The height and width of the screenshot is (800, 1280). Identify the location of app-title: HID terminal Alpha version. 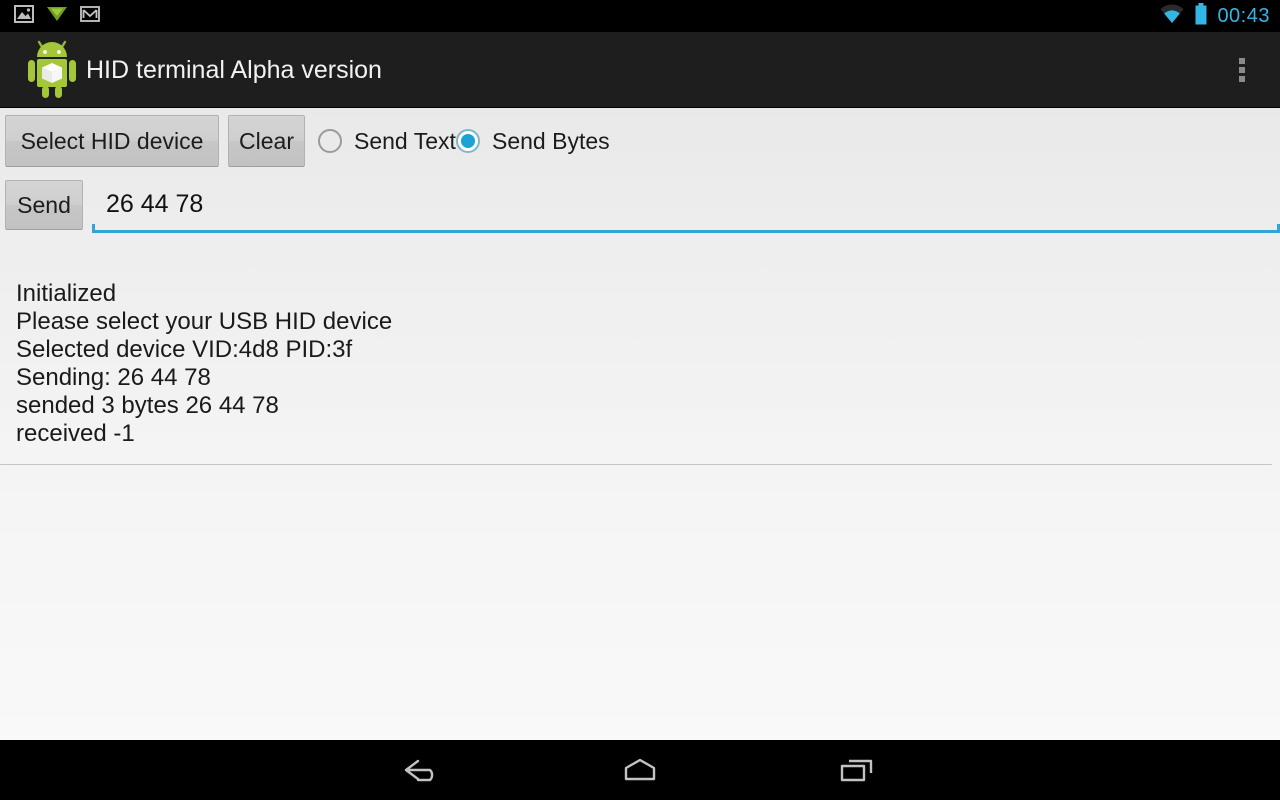
(234, 70).